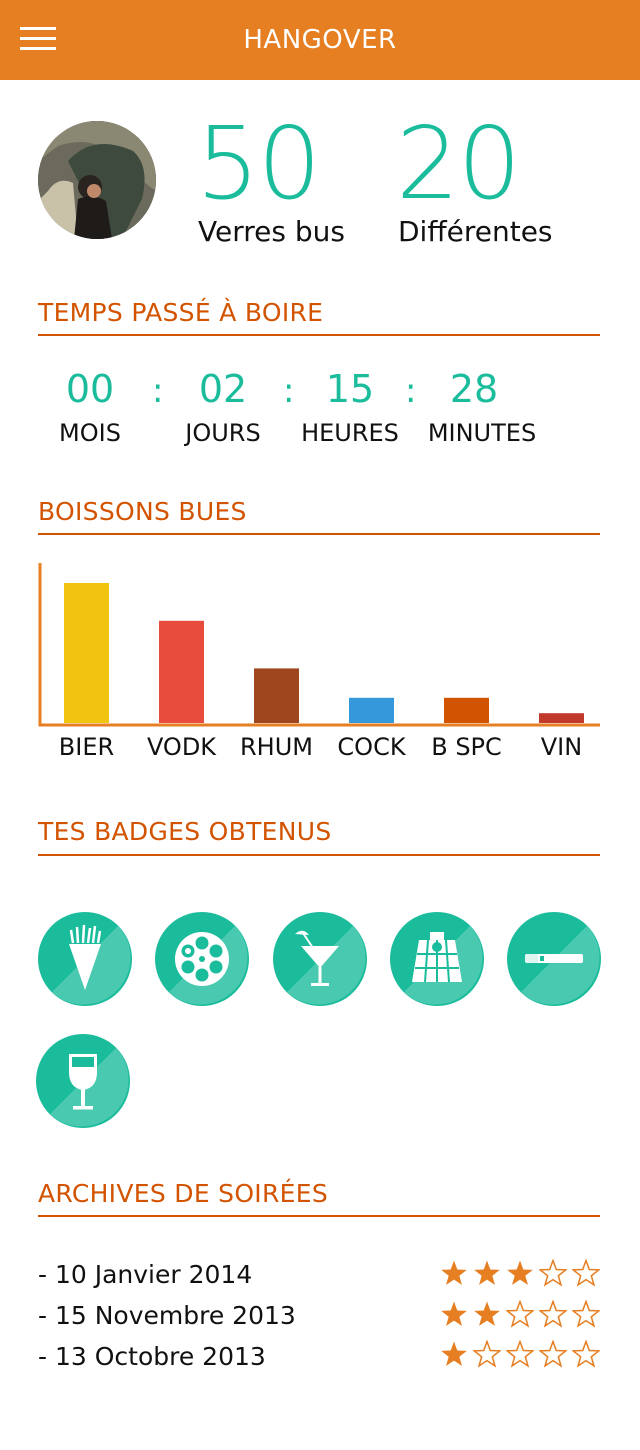 The width and height of the screenshot is (640, 1450). Describe the element at coordinates (86, 653) in the screenshot. I see `bar-bier` at that location.